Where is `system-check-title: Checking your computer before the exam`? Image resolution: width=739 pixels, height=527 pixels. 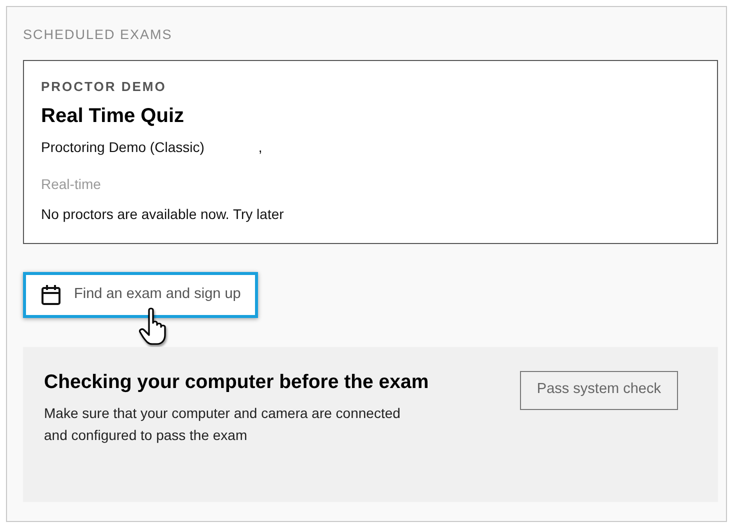
system-check-title: Checking your computer before the exam is located at coordinates (236, 382).